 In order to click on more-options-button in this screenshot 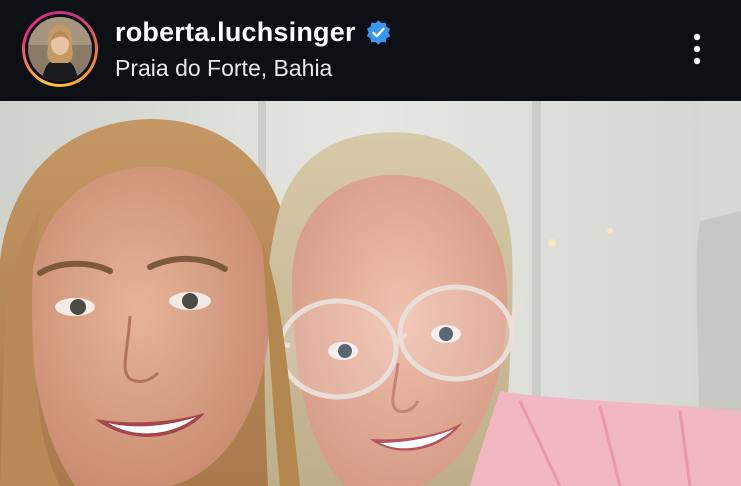, I will do `click(697, 49)`.